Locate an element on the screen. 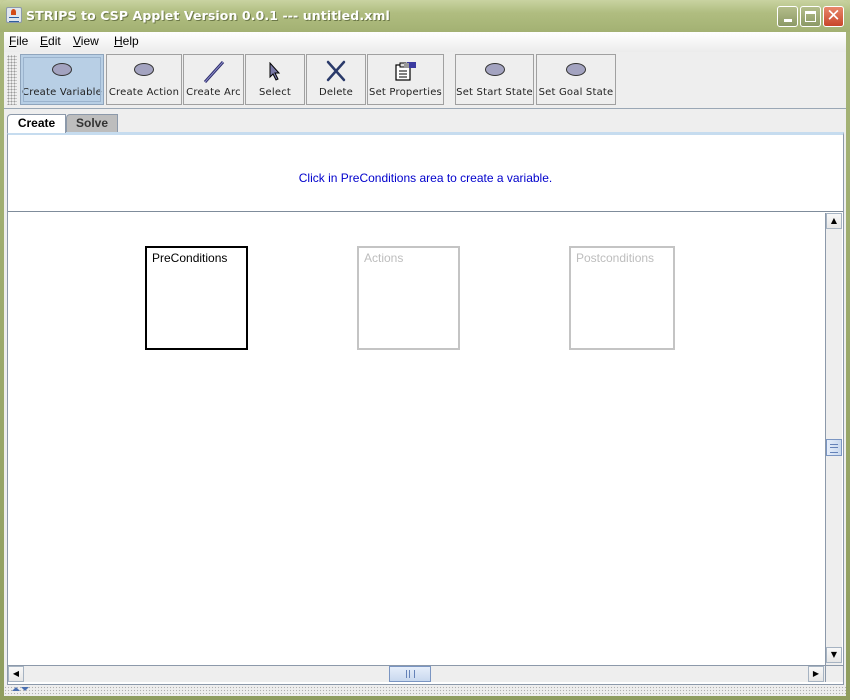  properties-icon is located at coordinates (405, 71).